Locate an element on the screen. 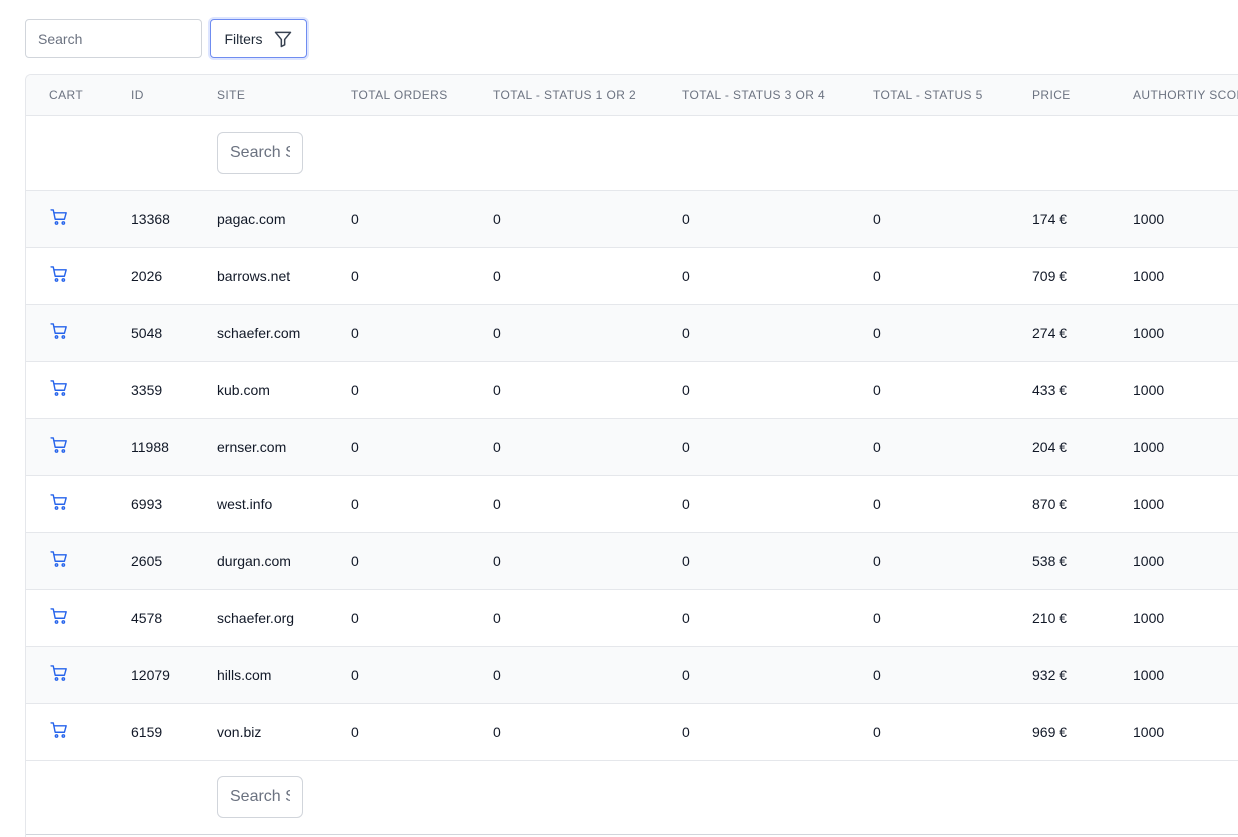  column-header-status-3-4: Total - Status 3 or 4 is located at coordinates (777, 95).